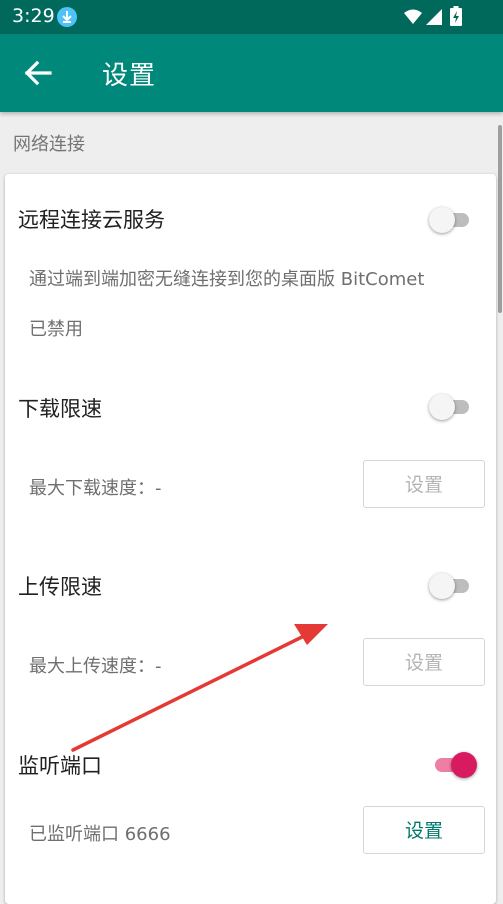 Image resolution: width=503 pixels, height=904 pixels. I want to click on download-limit-switch, so click(452, 407).